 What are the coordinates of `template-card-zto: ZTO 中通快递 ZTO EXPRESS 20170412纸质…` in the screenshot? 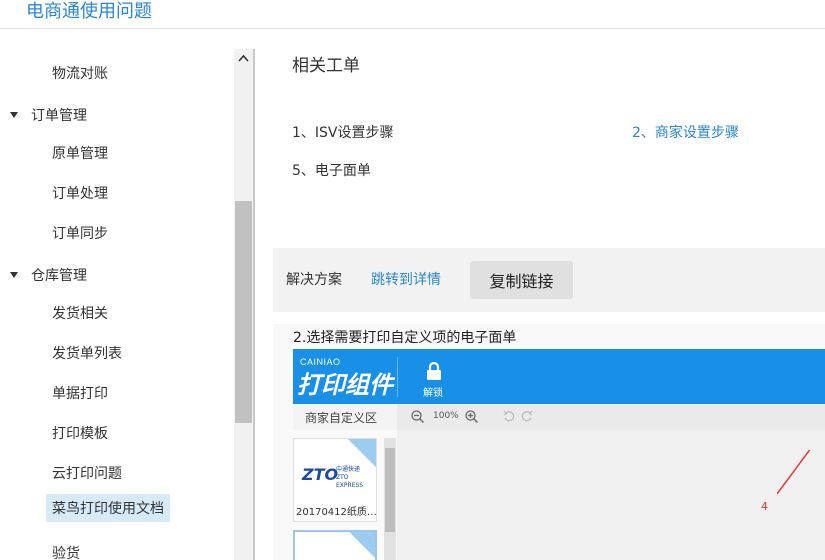 It's located at (335, 480).